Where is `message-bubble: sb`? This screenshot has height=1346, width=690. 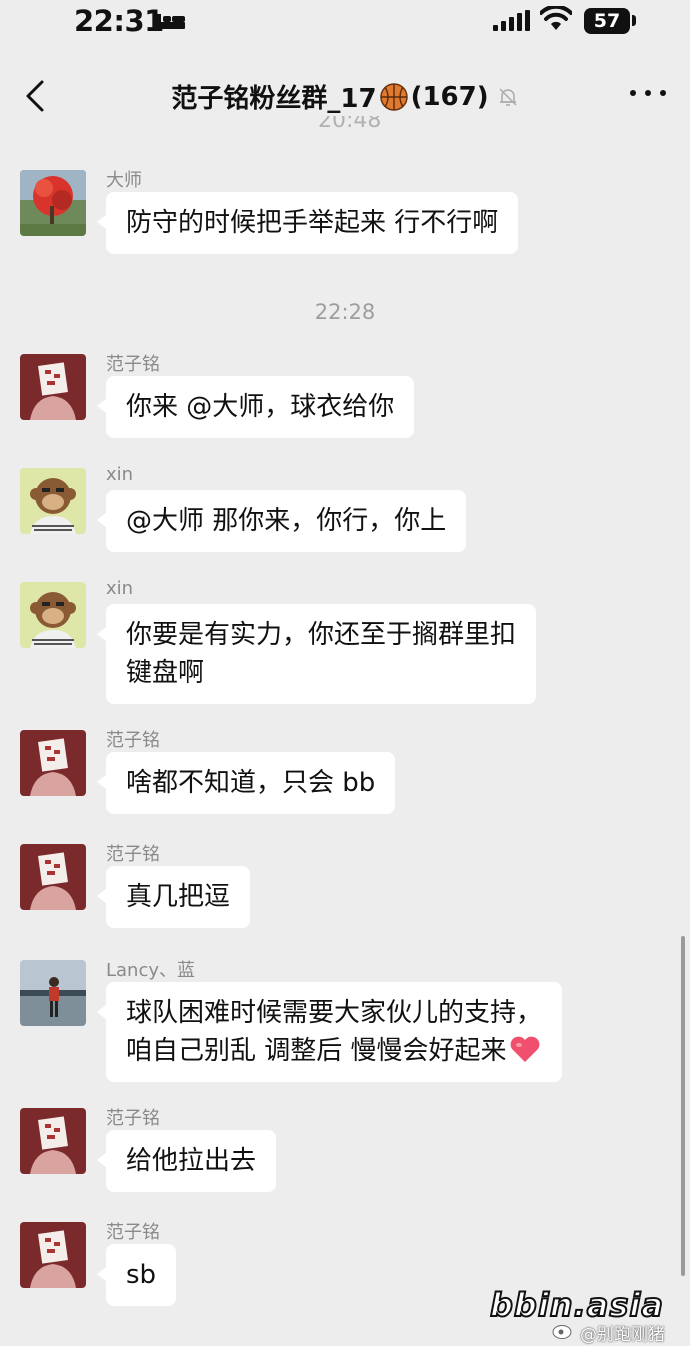 message-bubble: sb is located at coordinates (136, 1275).